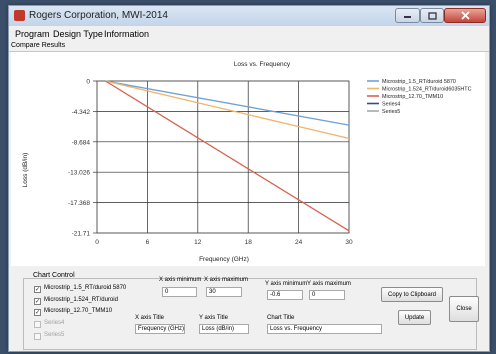 This screenshot has width=496, height=354. Describe the element at coordinates (299, 242) in the screenshot. I see `x-tick-label: 24` at that location.